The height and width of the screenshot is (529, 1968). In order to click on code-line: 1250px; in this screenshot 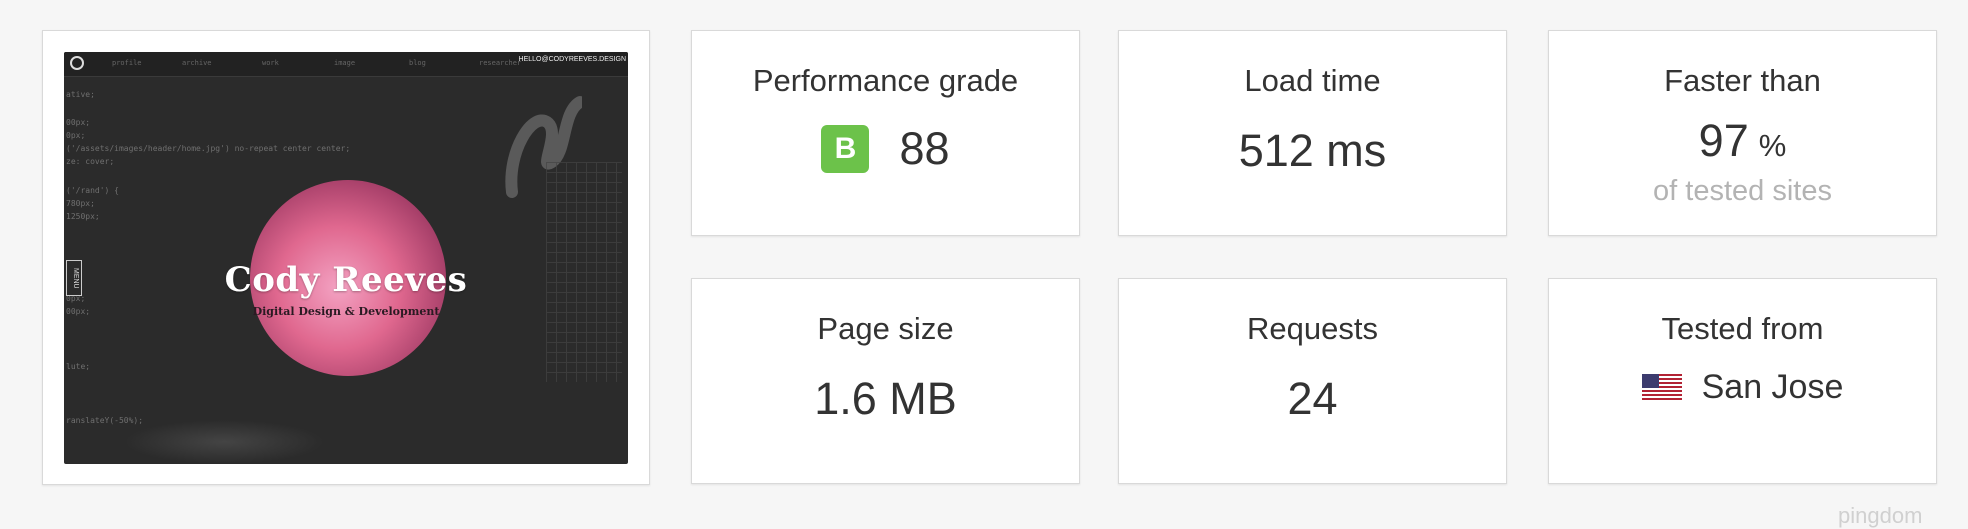, I will do `click(83, 216)`.